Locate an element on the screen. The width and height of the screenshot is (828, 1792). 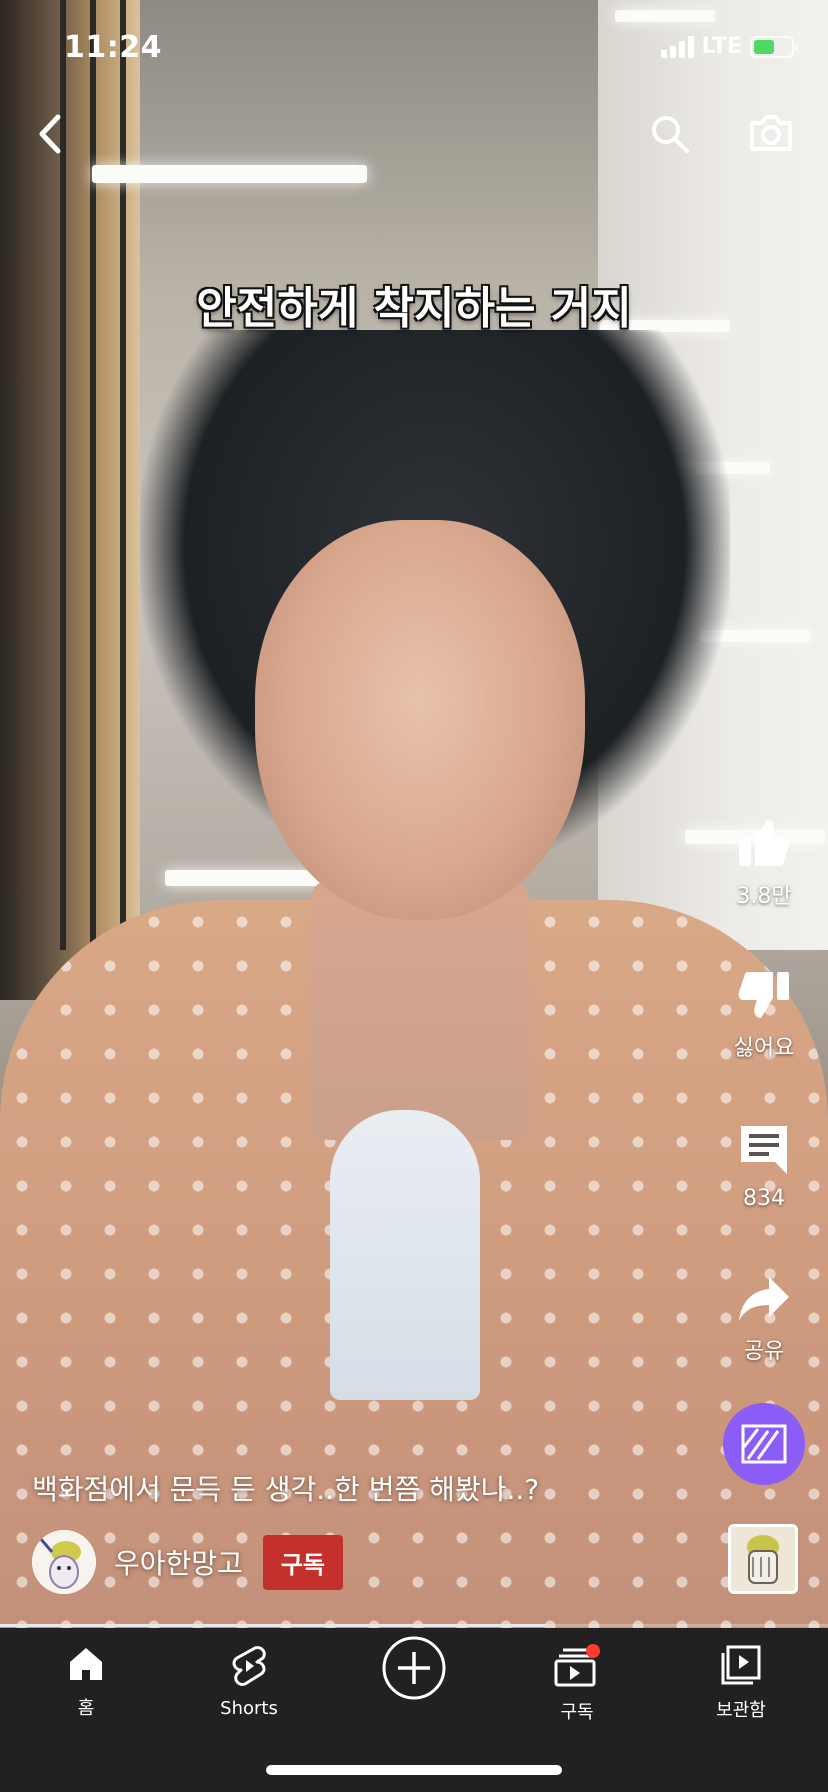
nav-home-label: 홈 is located at coordinates (86, 1708).